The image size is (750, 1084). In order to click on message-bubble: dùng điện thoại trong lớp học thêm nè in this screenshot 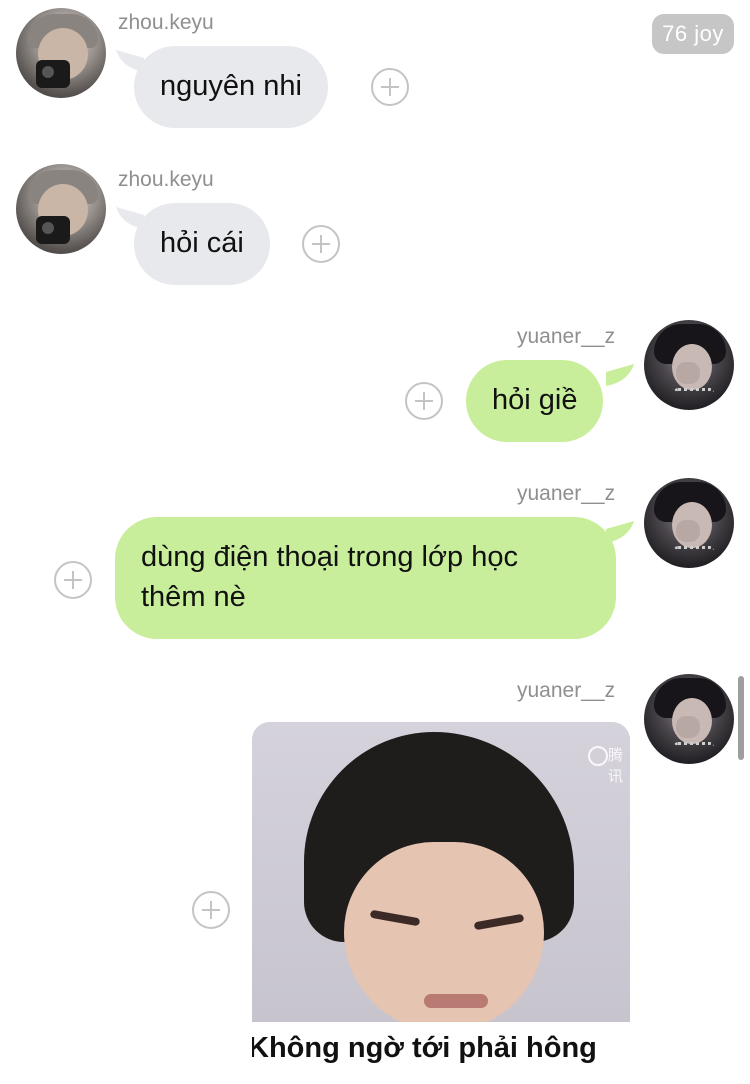, I will do `click(365, 578)`.